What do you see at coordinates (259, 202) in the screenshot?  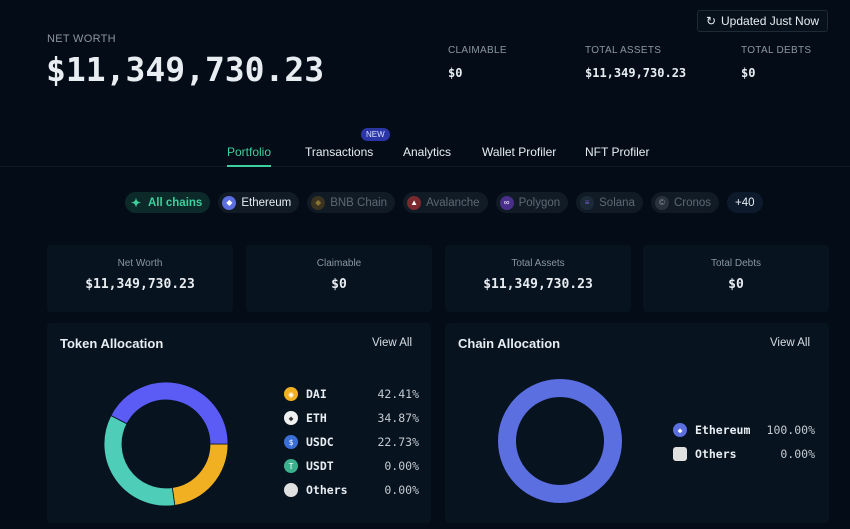 I see `chip-ethereum: ◆ Ethereum` at bounding box center [259, 202].